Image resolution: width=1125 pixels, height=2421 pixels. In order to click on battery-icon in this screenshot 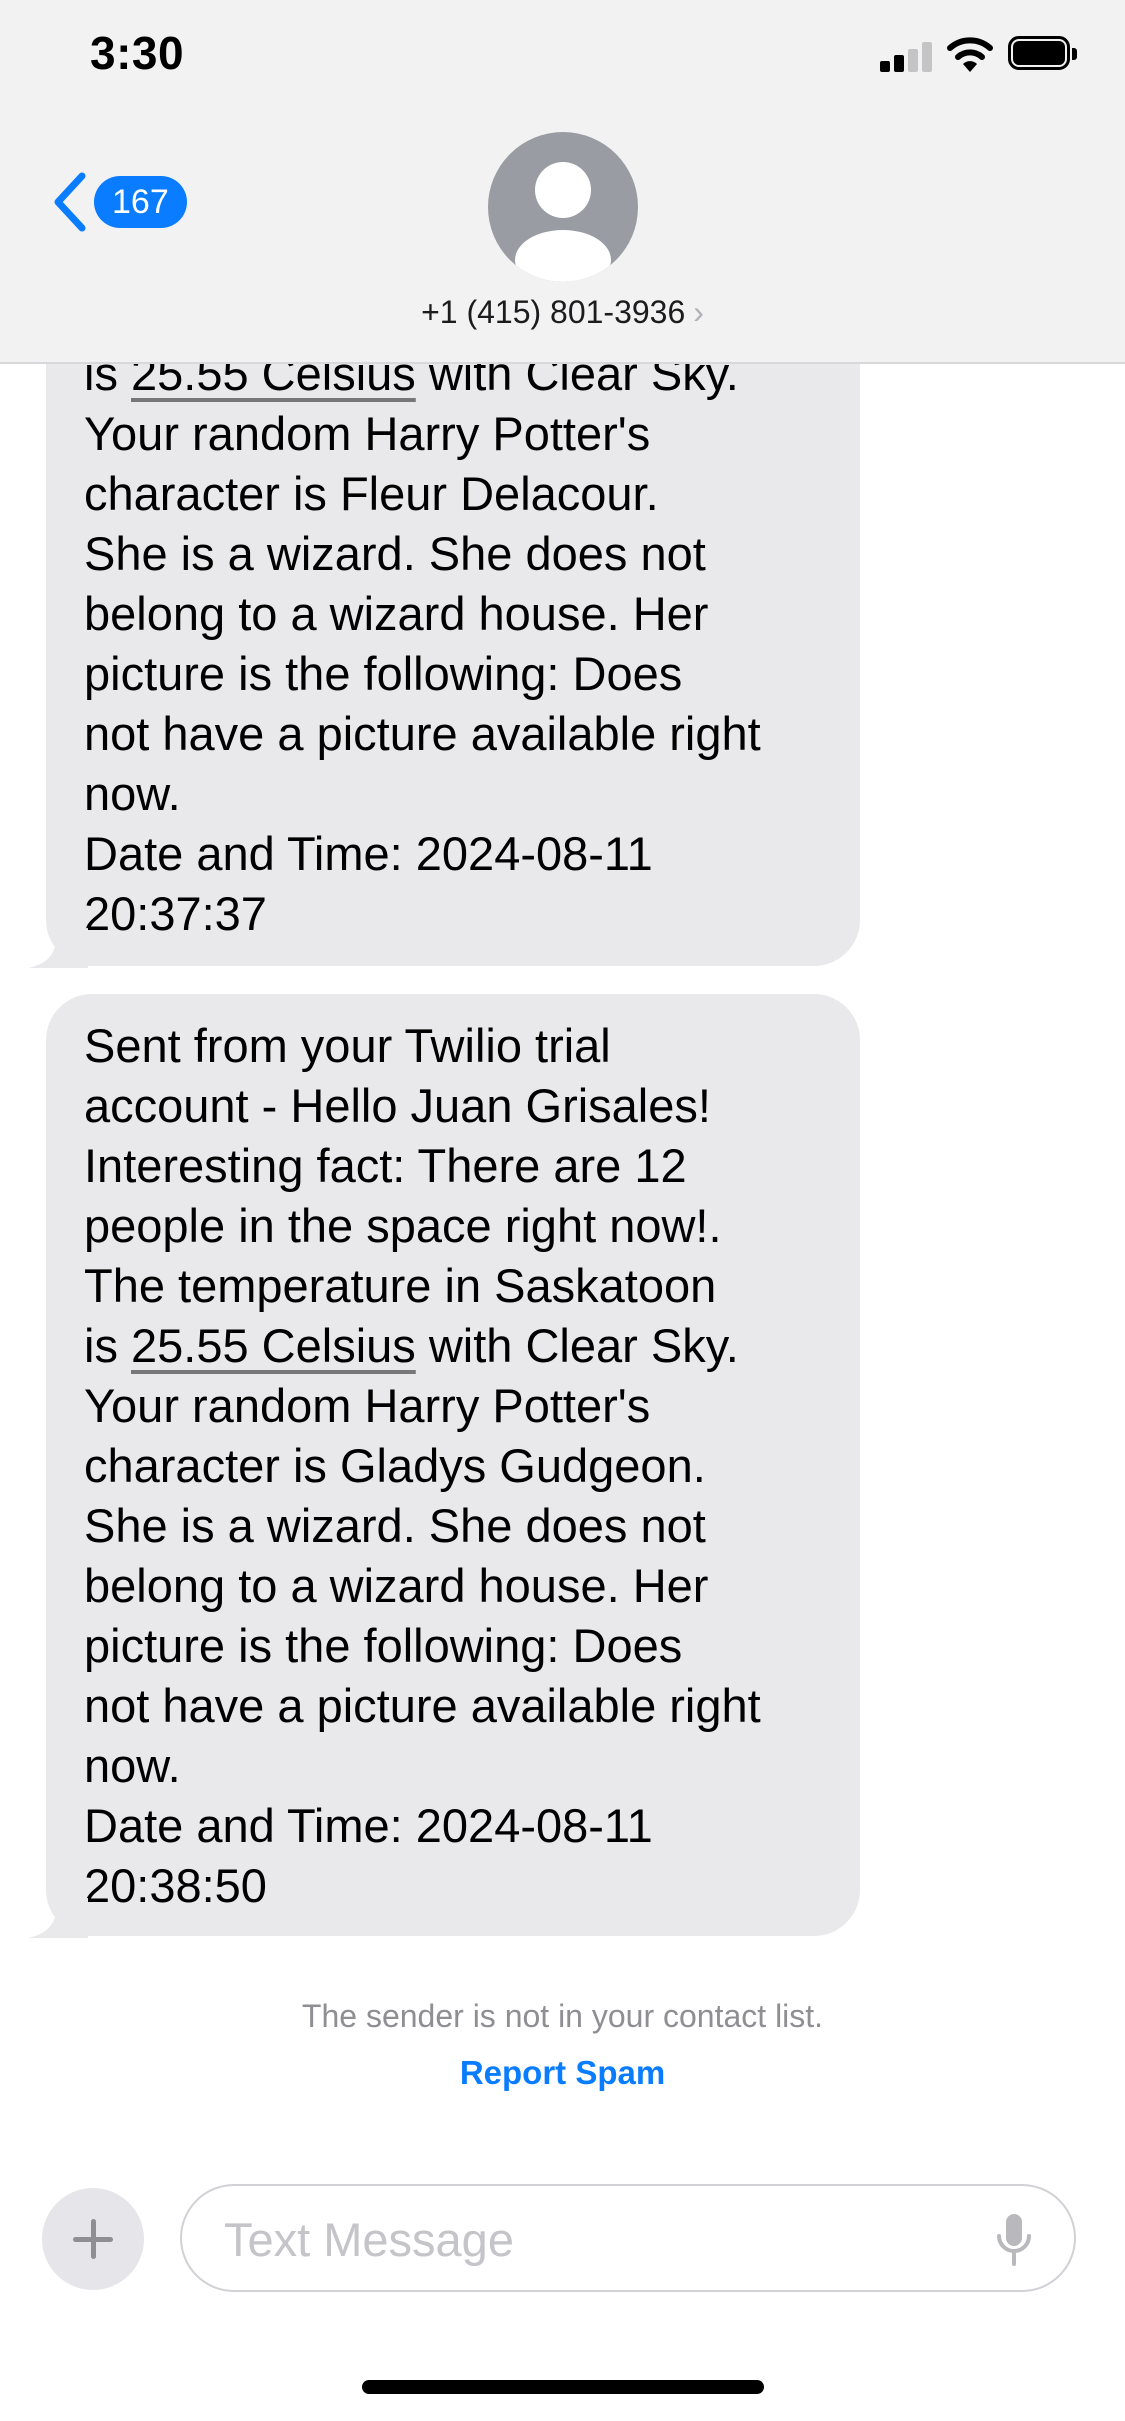, I will do `click(1043, 54)`.